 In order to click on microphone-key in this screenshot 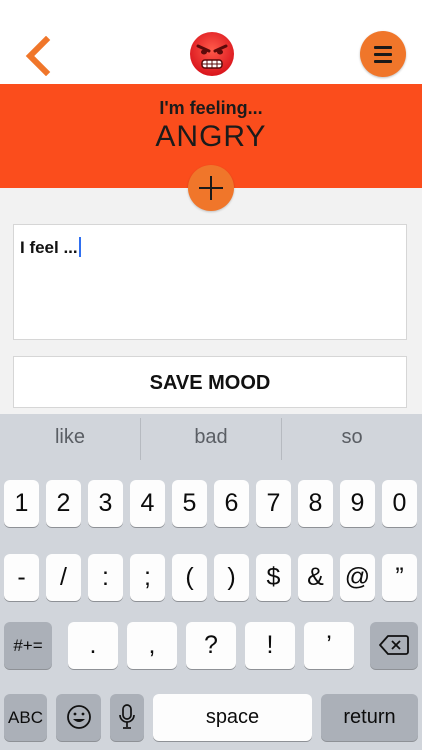, I will do `click(127, 717)`.